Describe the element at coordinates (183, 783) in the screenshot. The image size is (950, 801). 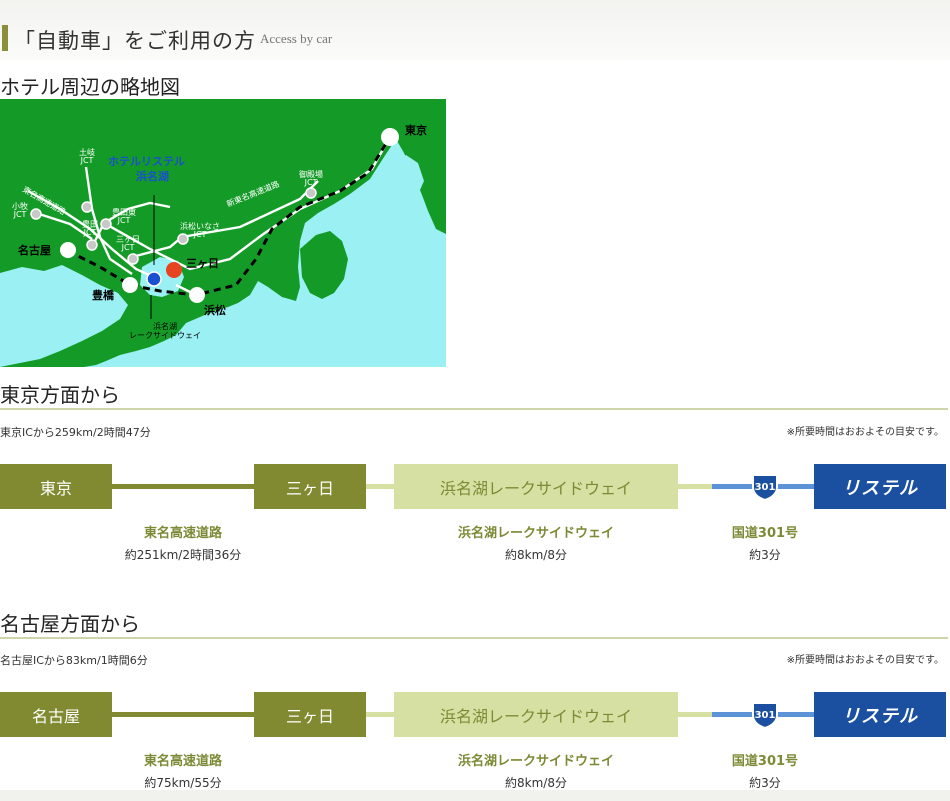
I see `route-seg1-detail: 約75km/55分` at that location.